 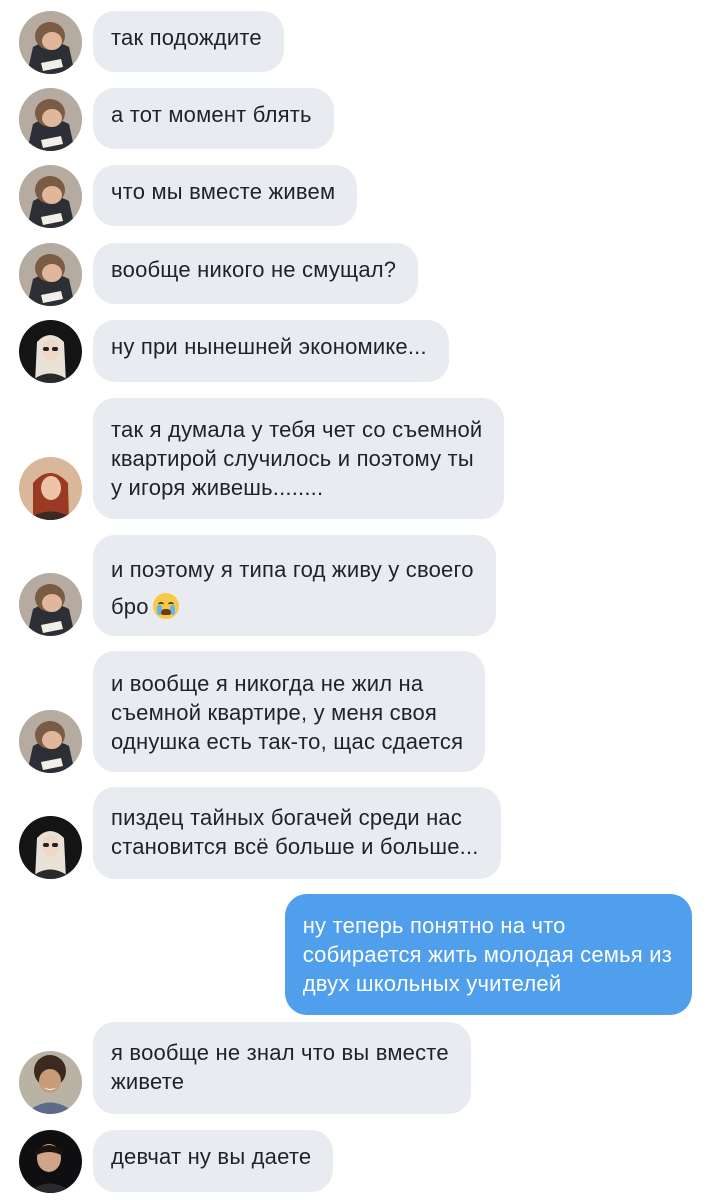 What do you see at coordinates (213, 1161) in the screenshot?
I see `message-bubble: девчат ну вы даете` at bounding box center [213, 1161].